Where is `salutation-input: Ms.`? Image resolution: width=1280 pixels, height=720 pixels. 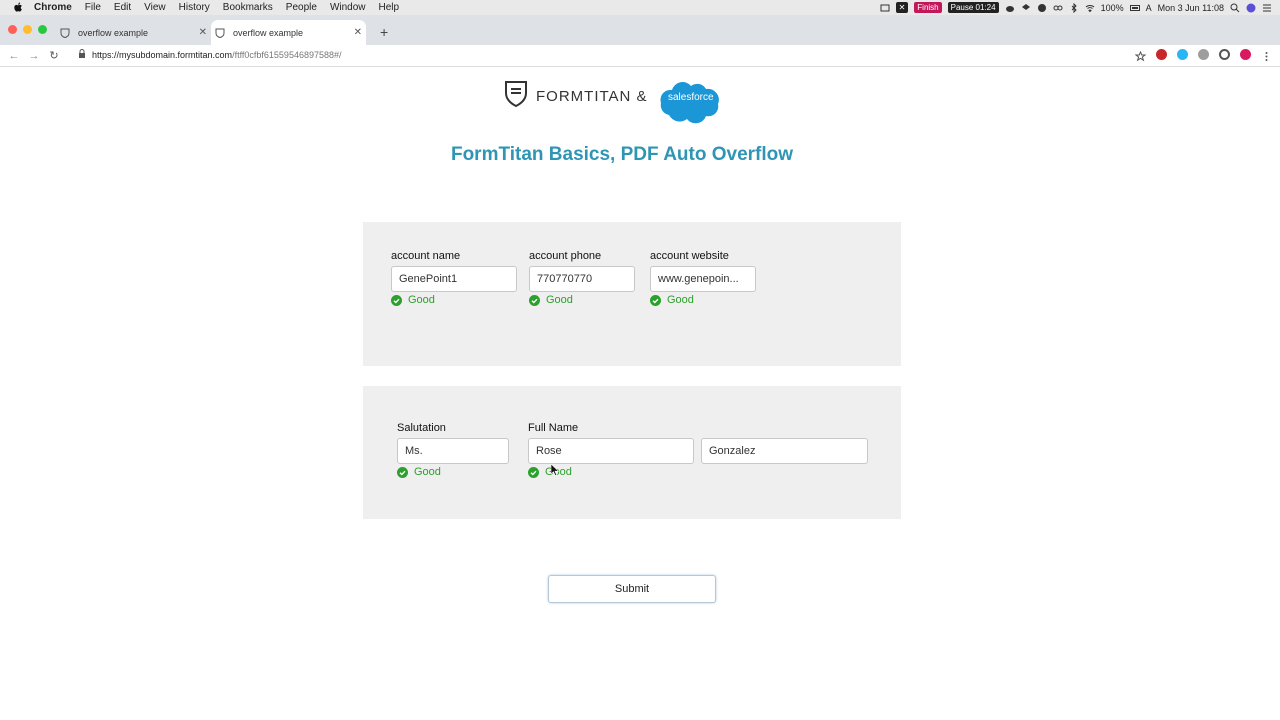
salutation-input: Ms. is located at coordinates (453, 451).